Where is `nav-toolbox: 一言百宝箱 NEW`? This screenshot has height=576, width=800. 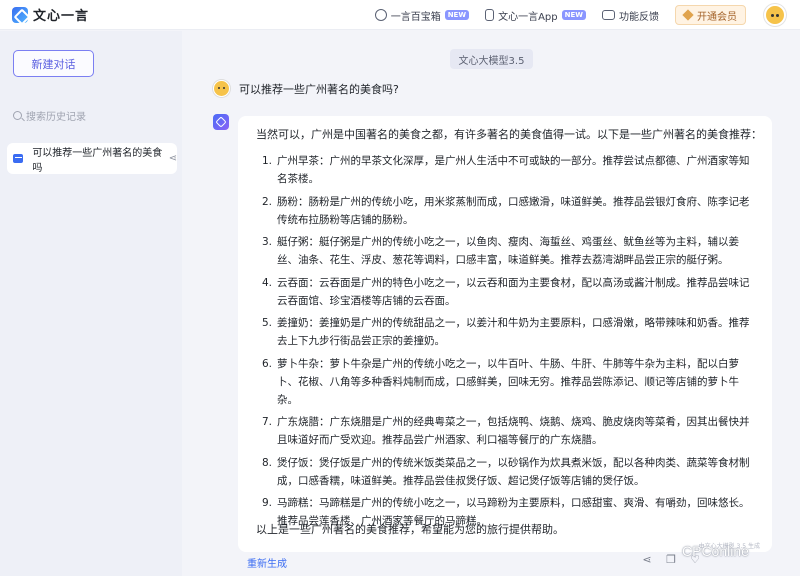
nav-toolbox: 一言百宝箱 NEW is located at coordinates (422, 15).